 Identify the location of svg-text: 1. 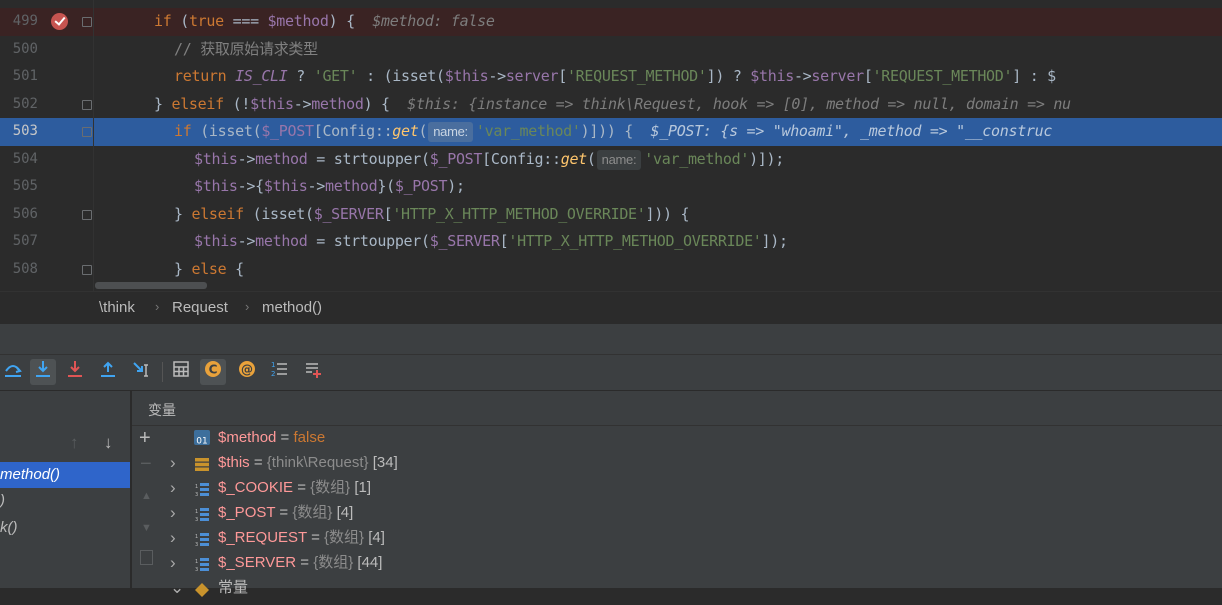
(273, 365).